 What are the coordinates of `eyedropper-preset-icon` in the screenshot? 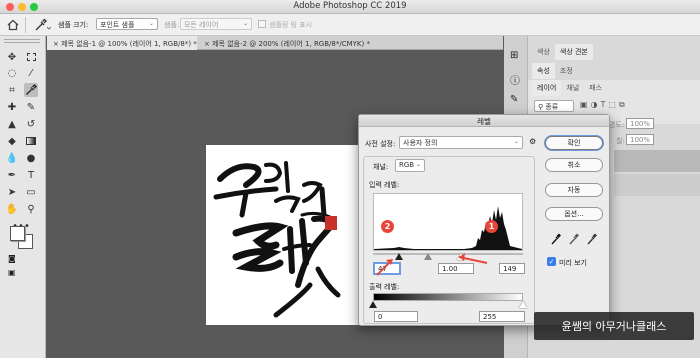 It's located at (42, 25).